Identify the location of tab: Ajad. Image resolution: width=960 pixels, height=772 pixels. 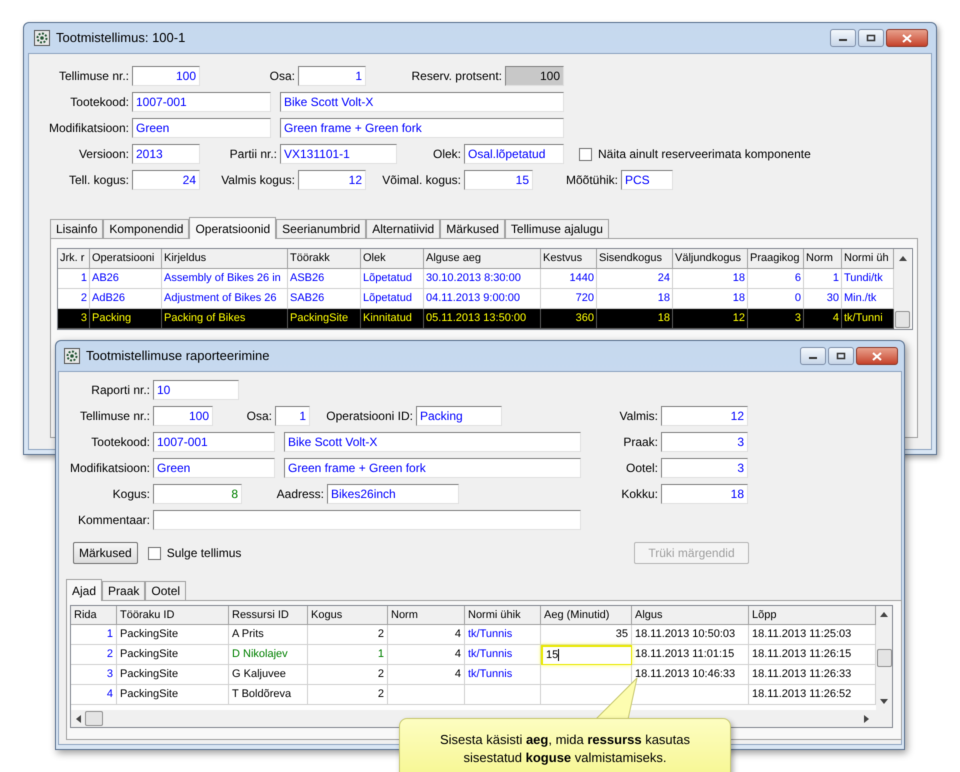
(84, 590).